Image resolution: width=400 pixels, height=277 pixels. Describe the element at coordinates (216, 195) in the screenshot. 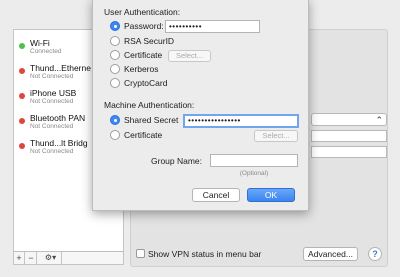

I see `cancel-button: Cancel` at that location.